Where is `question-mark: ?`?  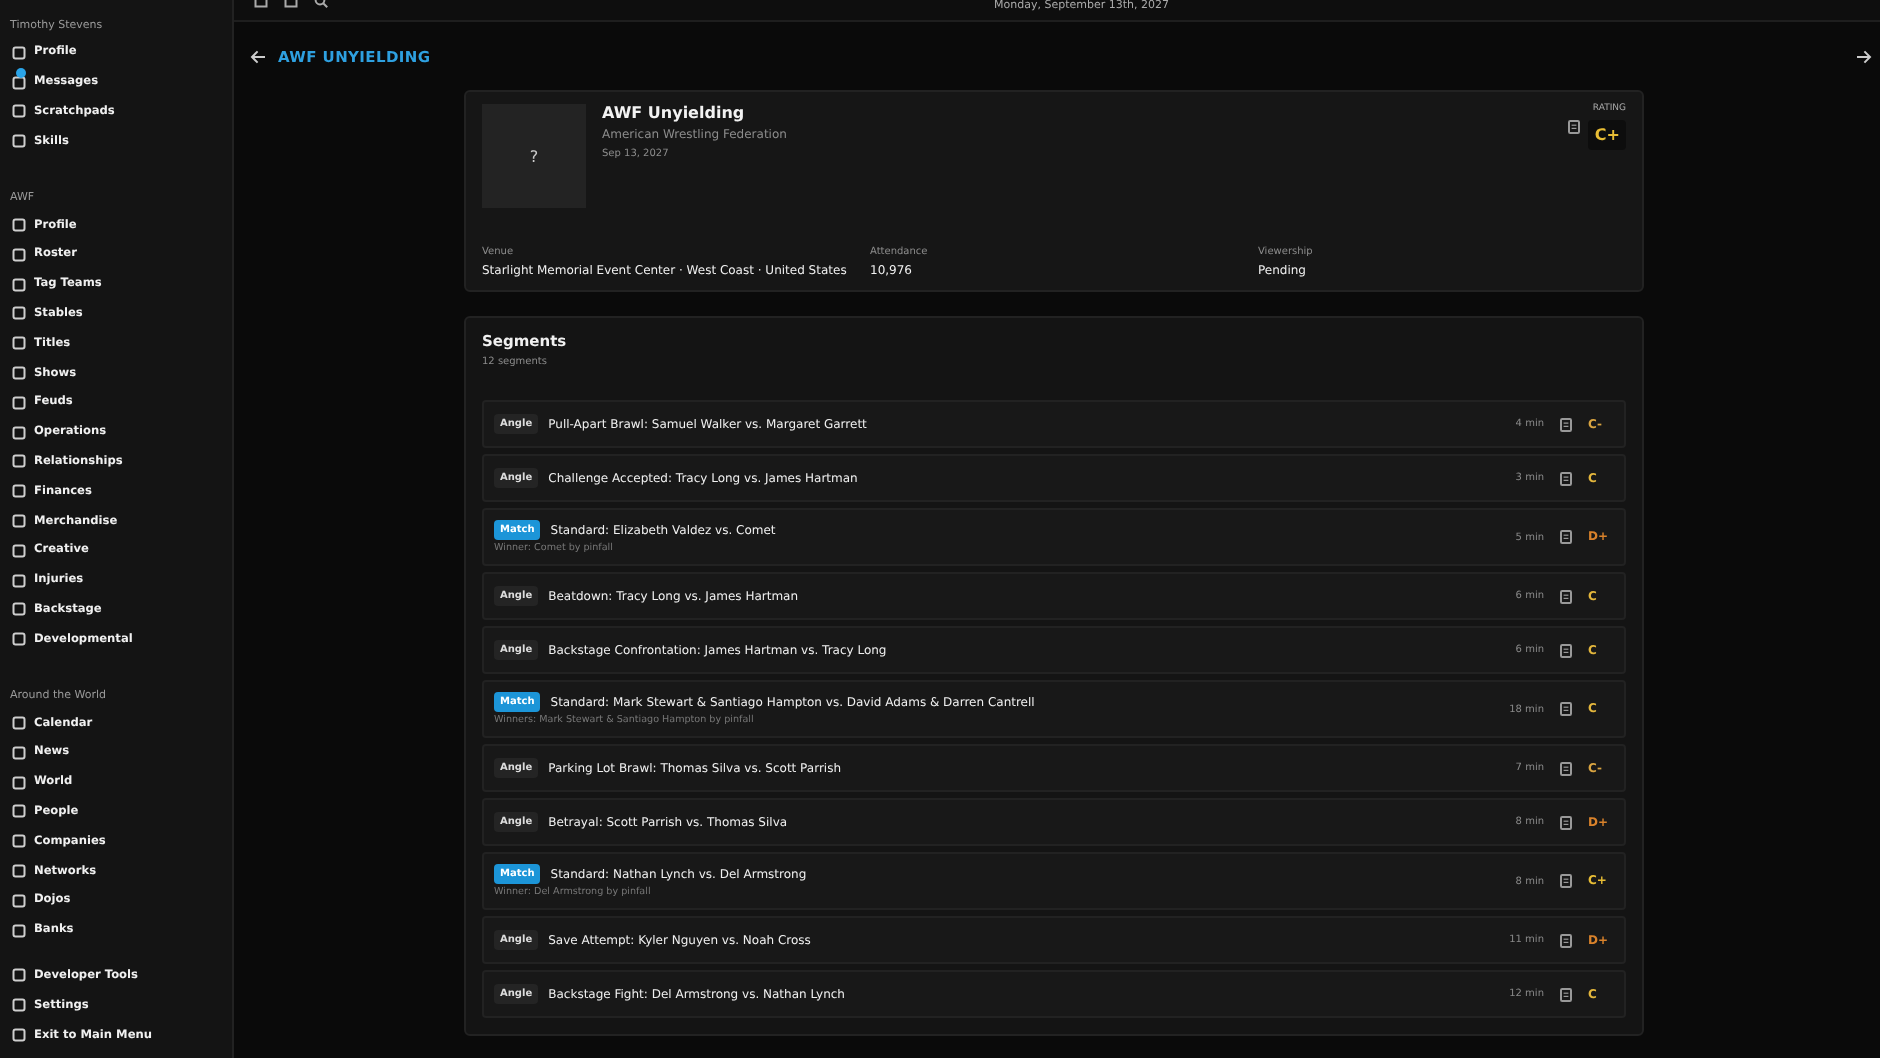 question-mark: ? is located at coordinates (534, 156).